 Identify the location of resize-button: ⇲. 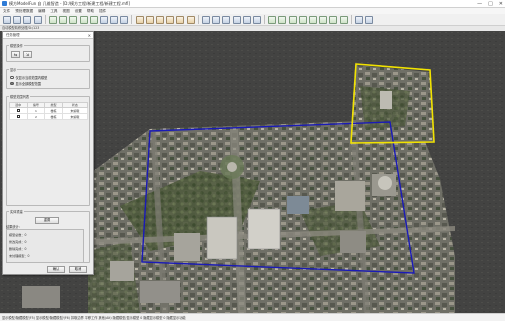
(27, 54).